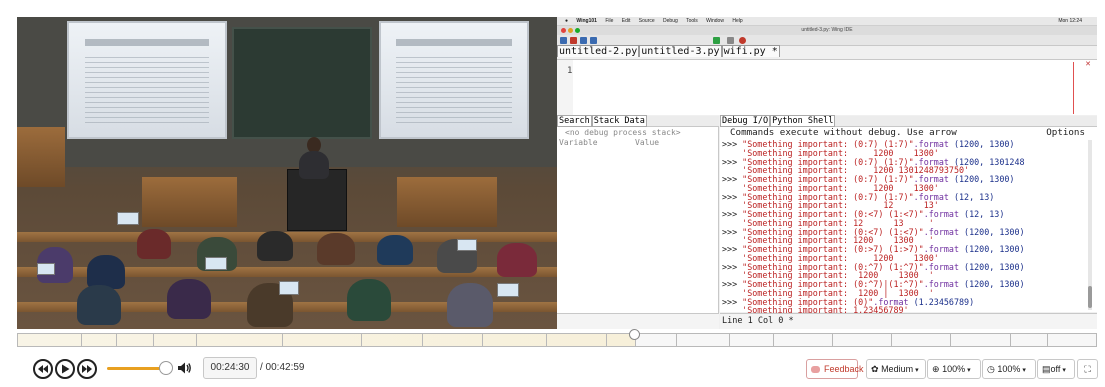  Describe the element at coordinates (570, 71) in the screenshot. I see `line-number: 1` at that location.